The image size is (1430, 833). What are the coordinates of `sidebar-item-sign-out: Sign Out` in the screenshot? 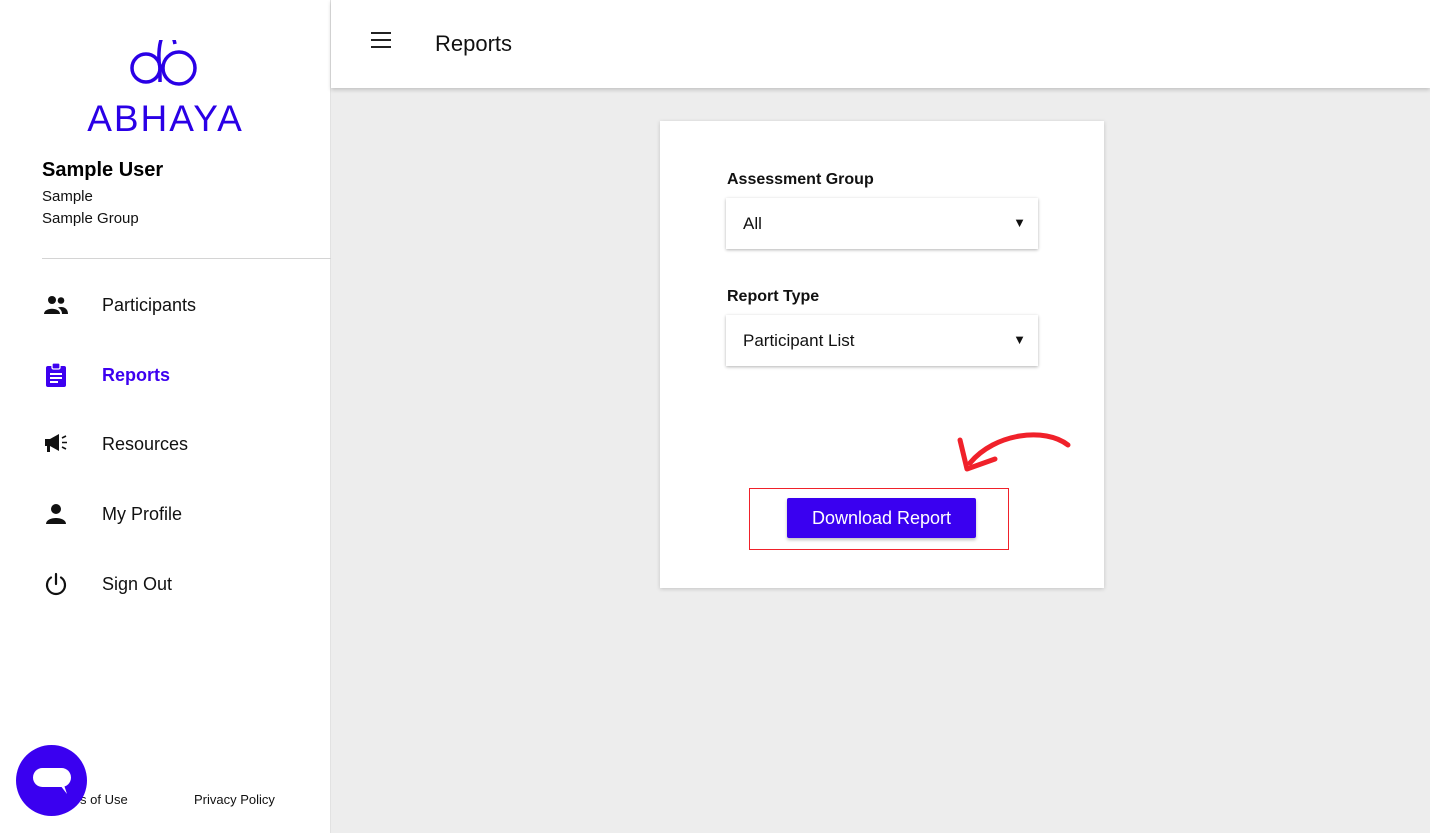 It's located at (165, 584).